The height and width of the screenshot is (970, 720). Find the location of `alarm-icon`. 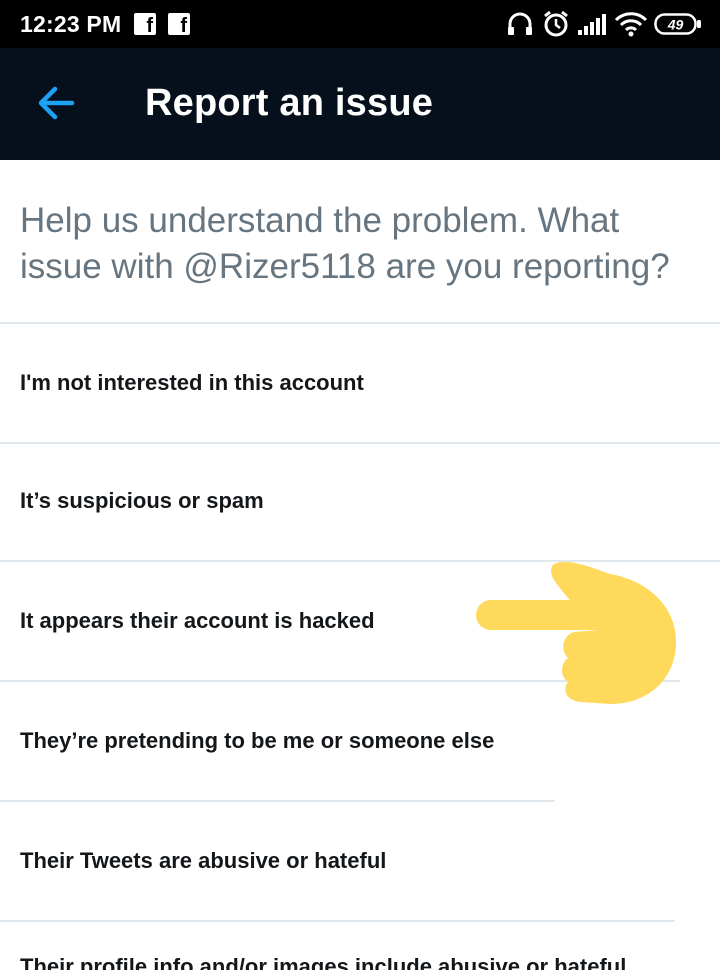

alarm-icon is located at coordinates (556, 23).